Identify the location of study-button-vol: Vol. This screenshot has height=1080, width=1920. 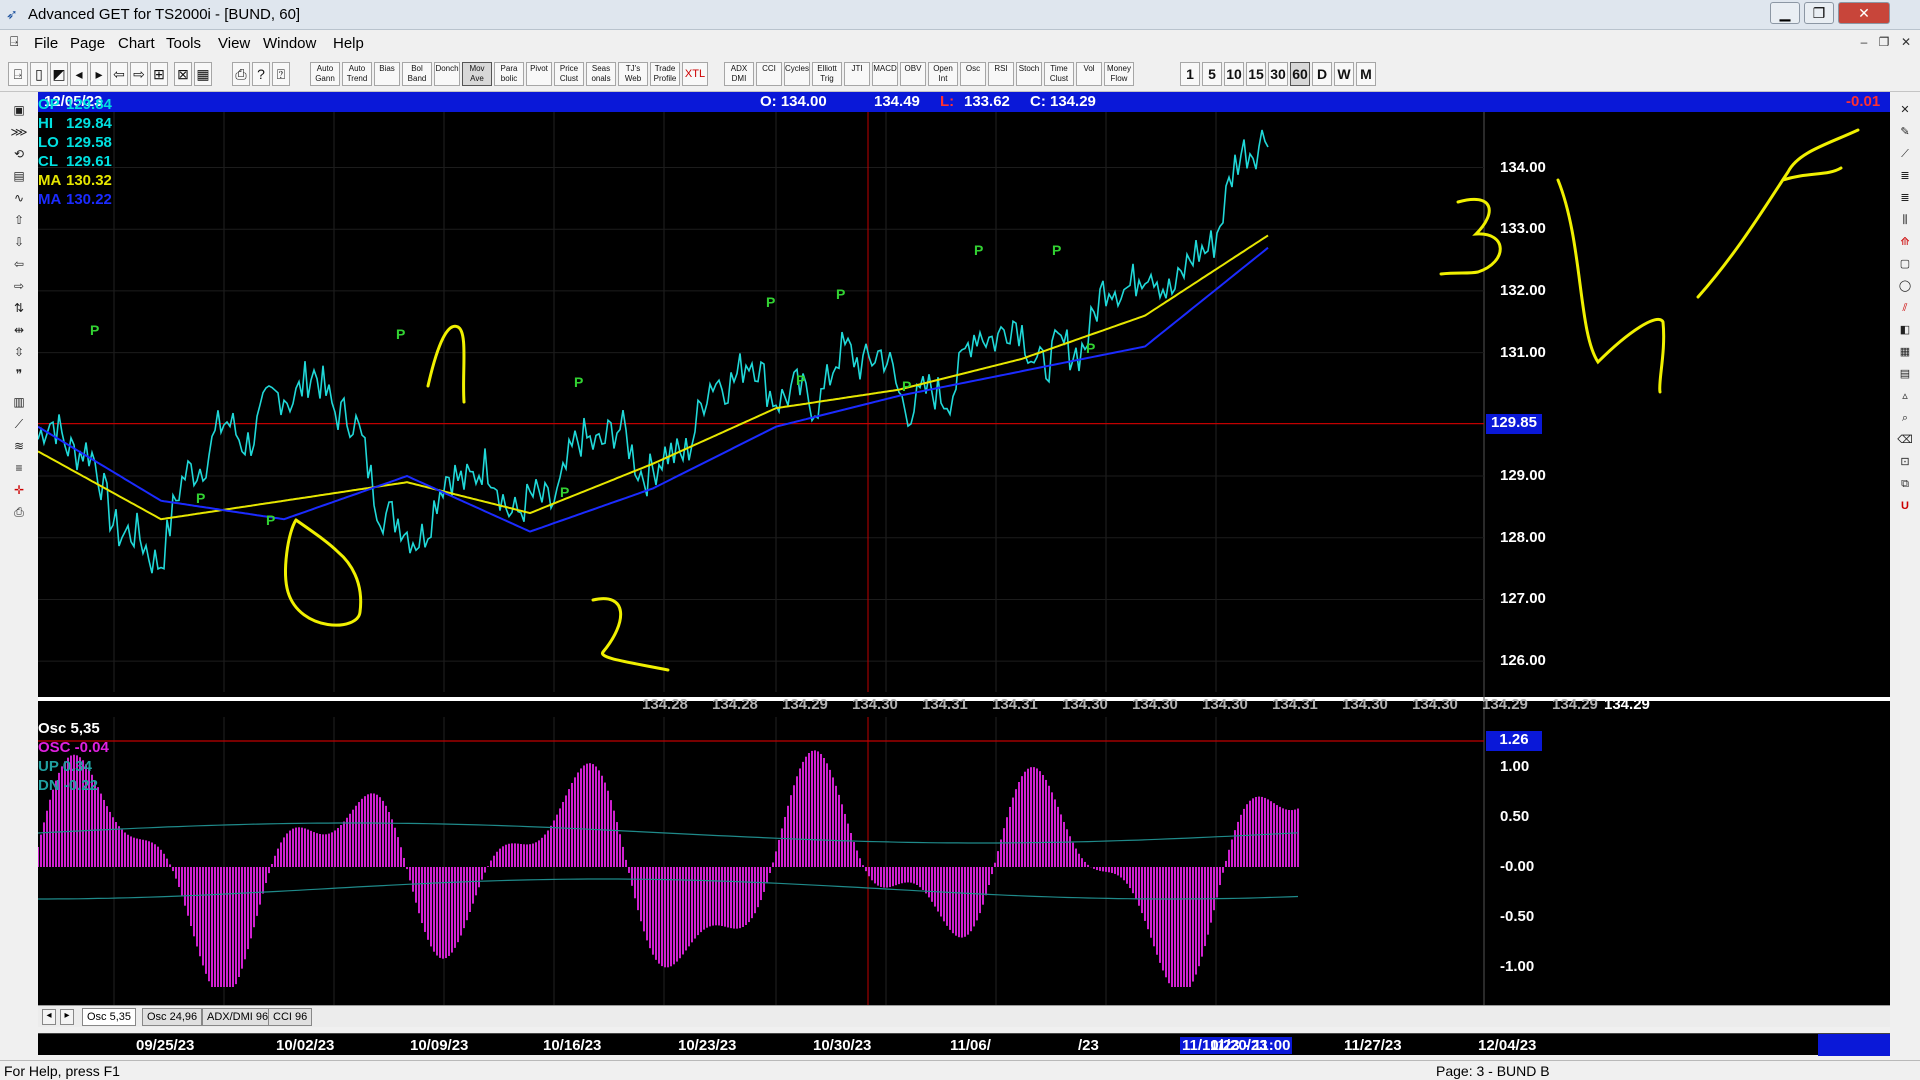
(1089, 74).